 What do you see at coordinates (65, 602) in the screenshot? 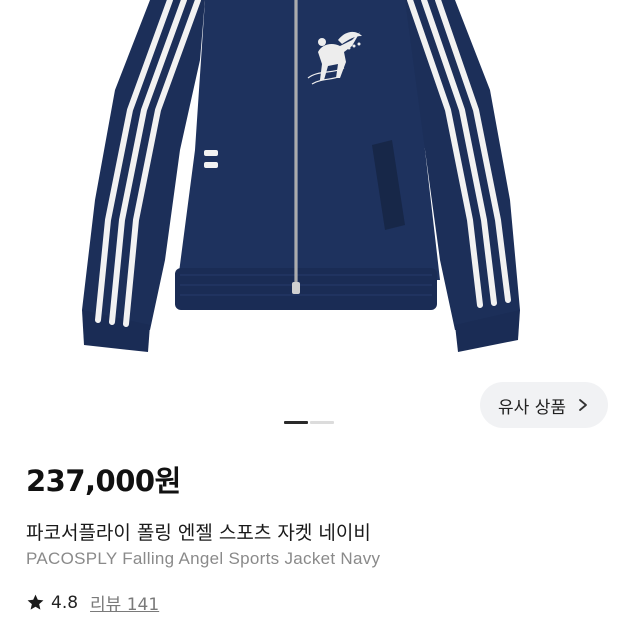
I see `rating-score: 4.8` at bounding box center [65, 602].